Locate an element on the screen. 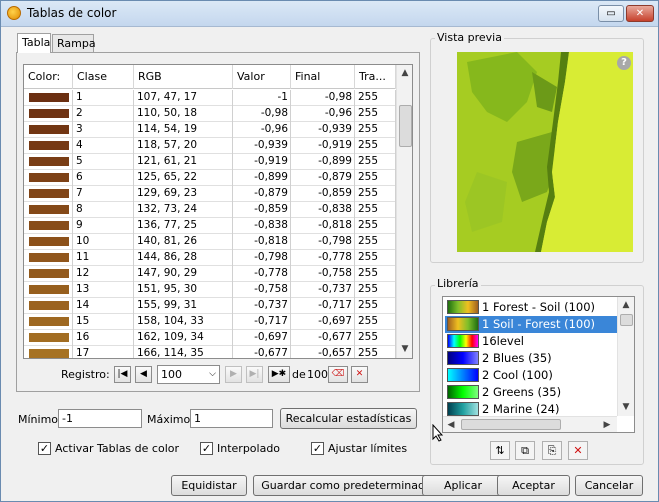  final-cell: -0,96 is located at coordinates (323, 114).